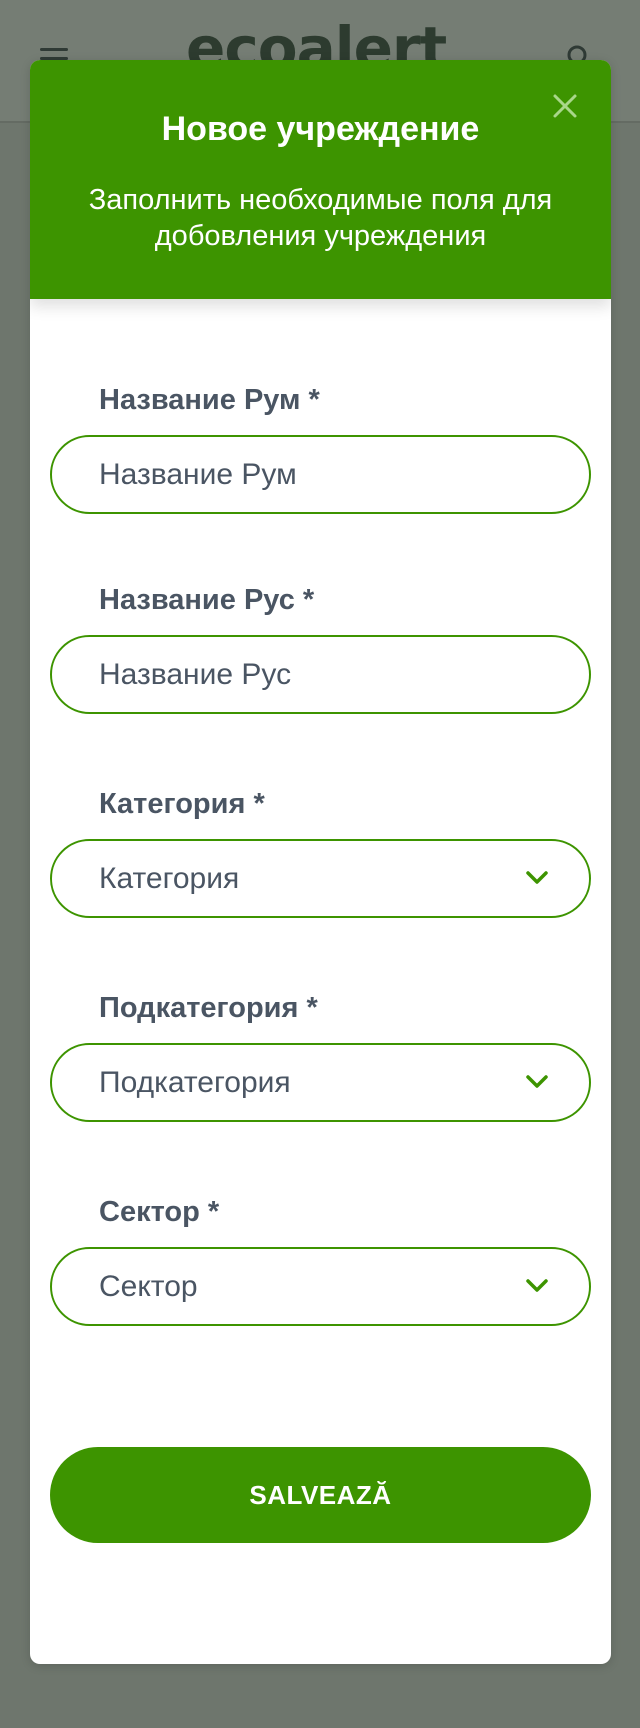 This screenshot has width=640, height=1728. What do you see at coordinates (320, 878) in the screenshot?
I see `category-select: Категория` at bounding box center [320, 878].